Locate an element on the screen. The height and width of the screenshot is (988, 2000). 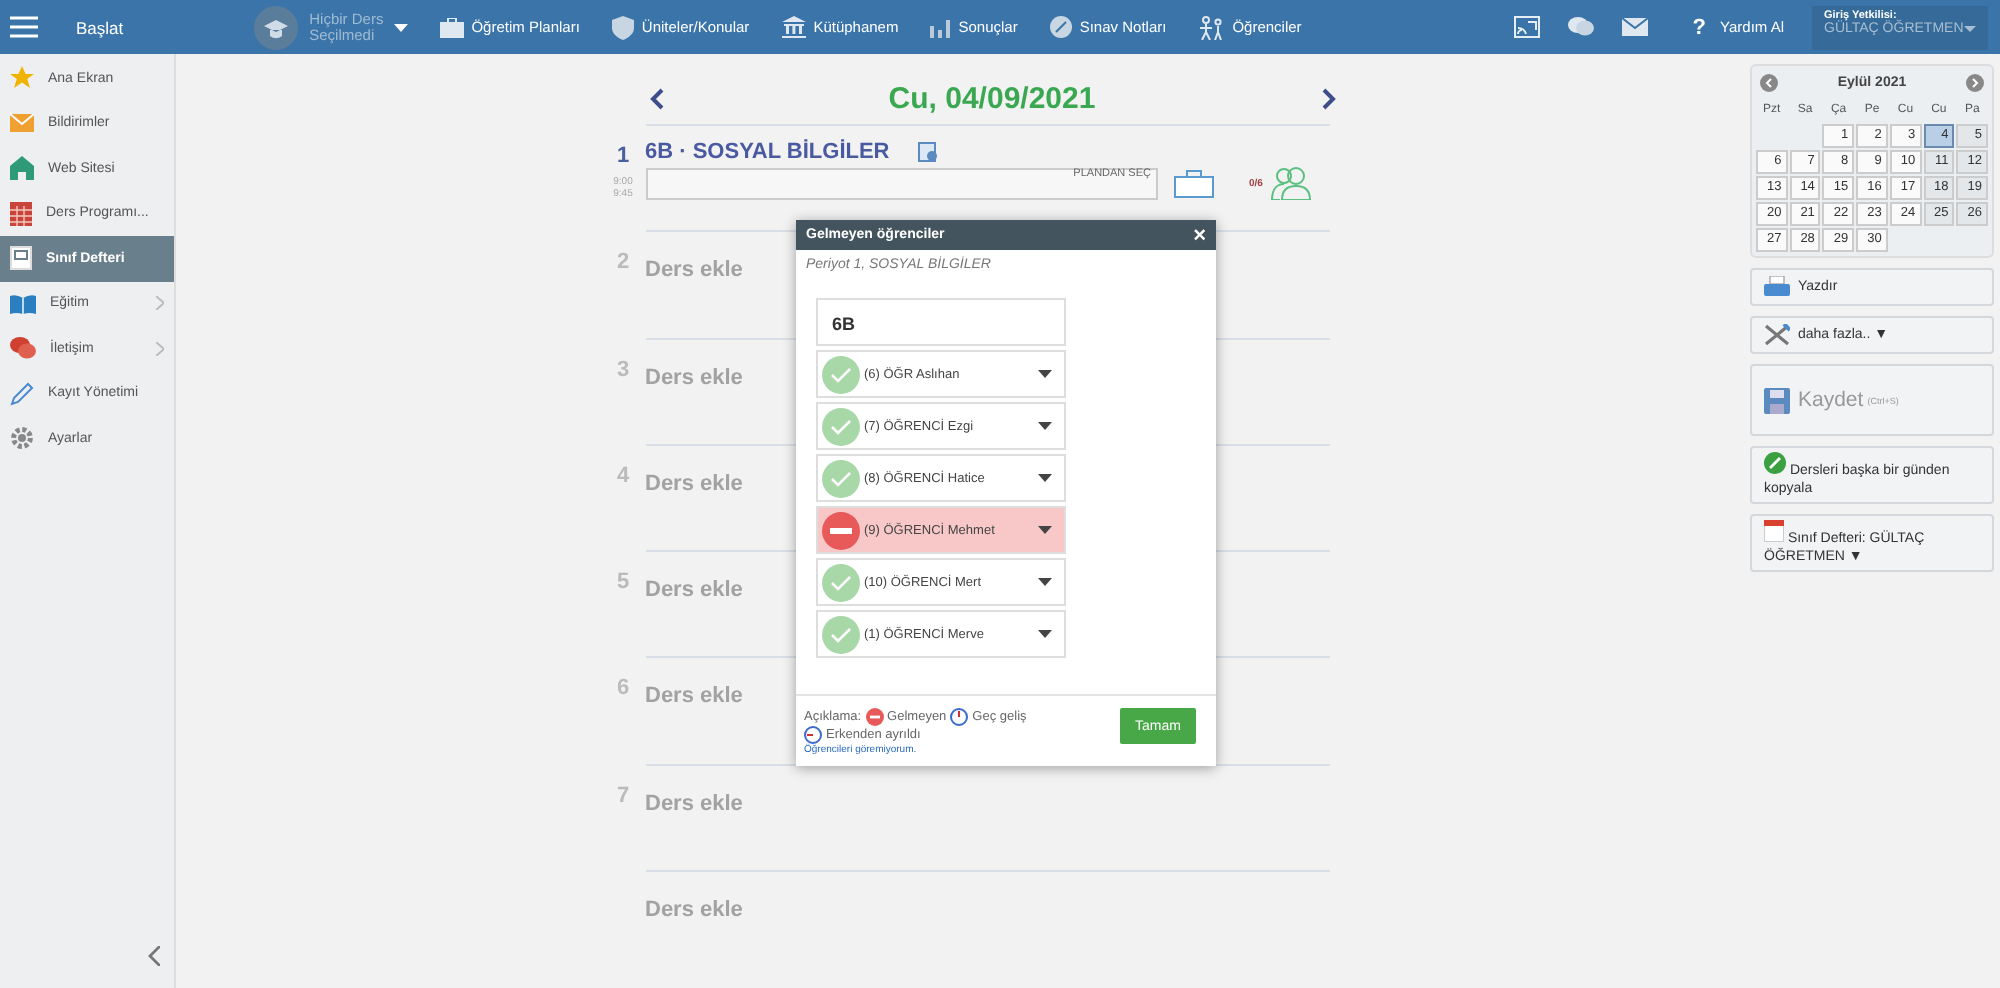
link-icon is located at coordinates (1775, 463).